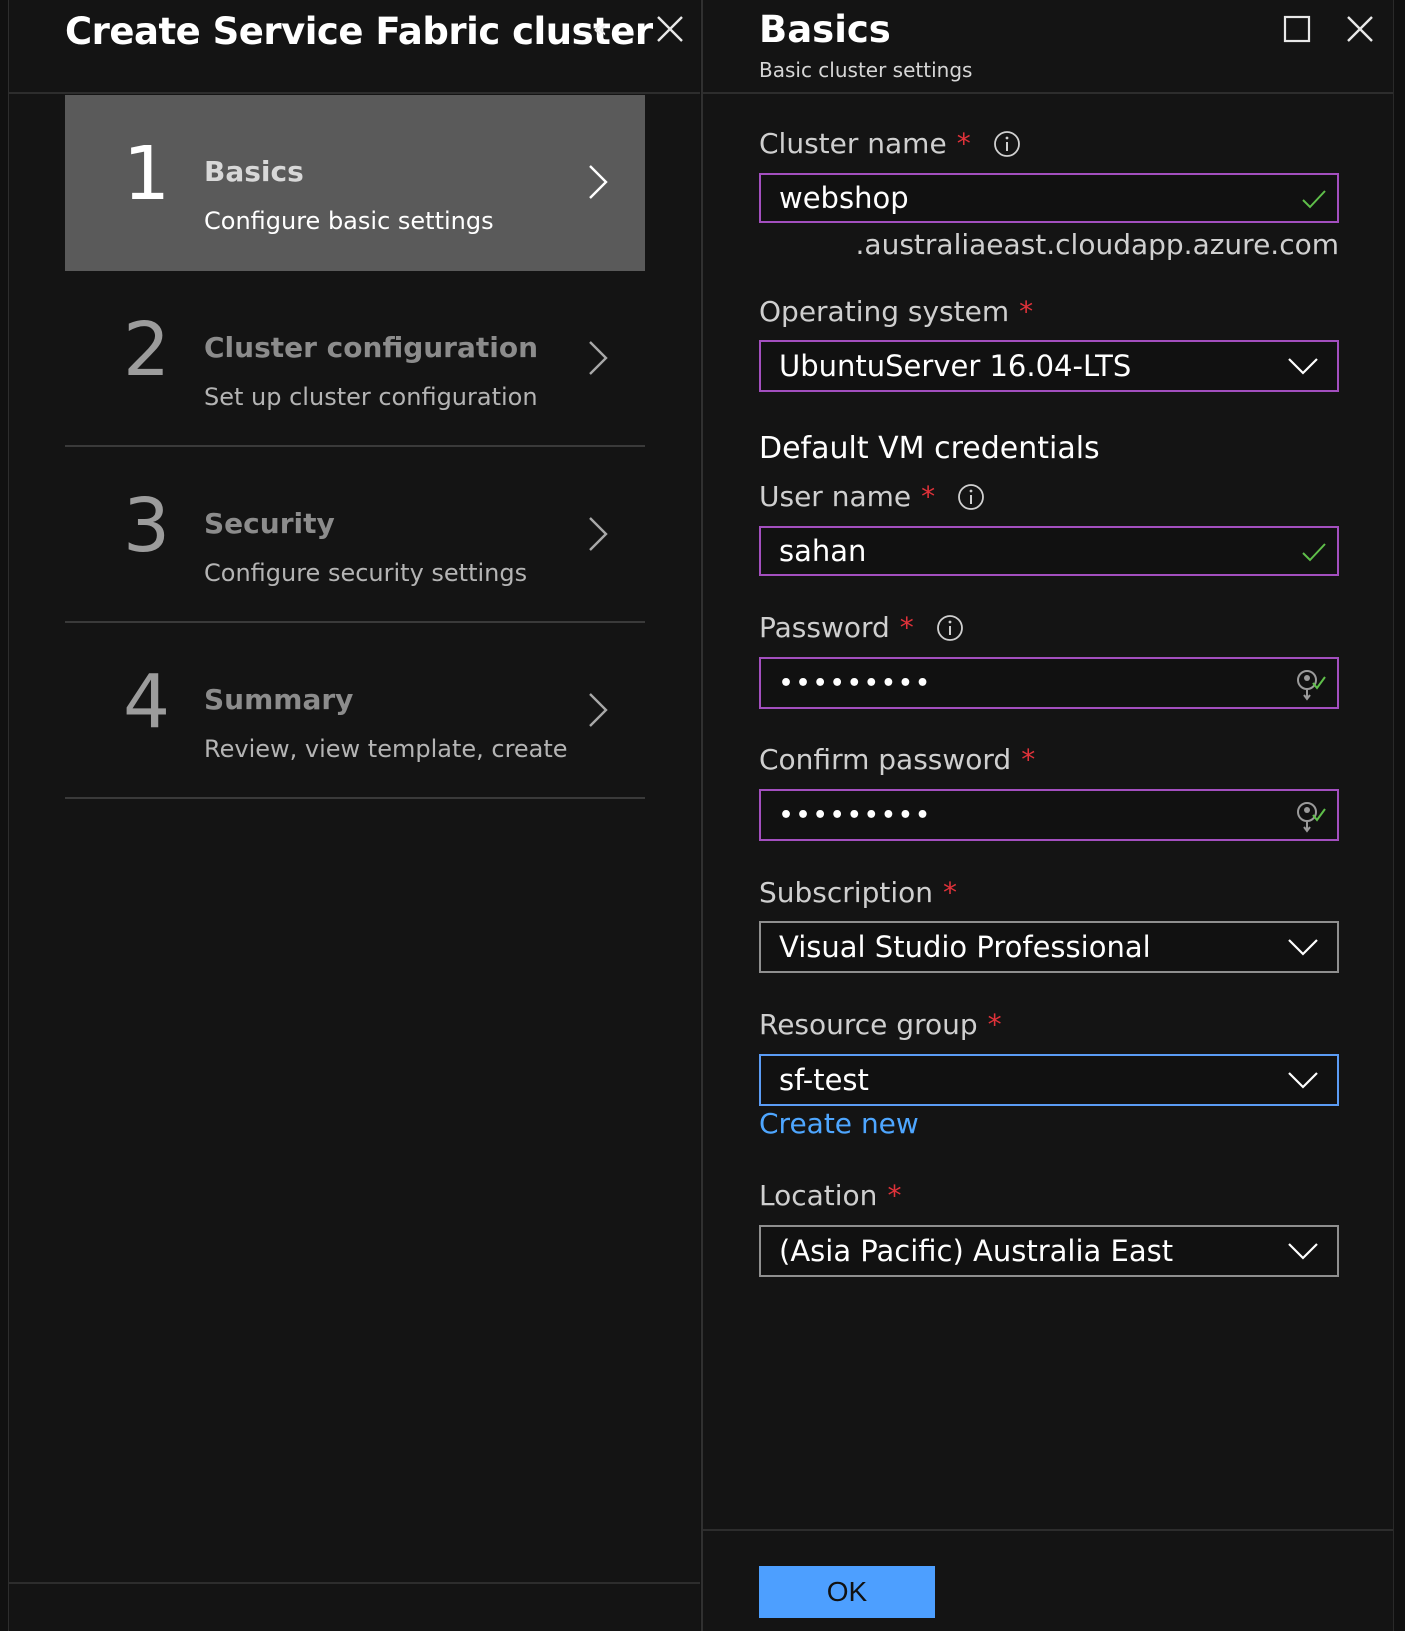 This screenshot has height=1631, width=1405. Describe the element at coordinates (976, 1251) in the screenshot. I see `dropdown-value: (Asia Pacific) Australia East` at that location.